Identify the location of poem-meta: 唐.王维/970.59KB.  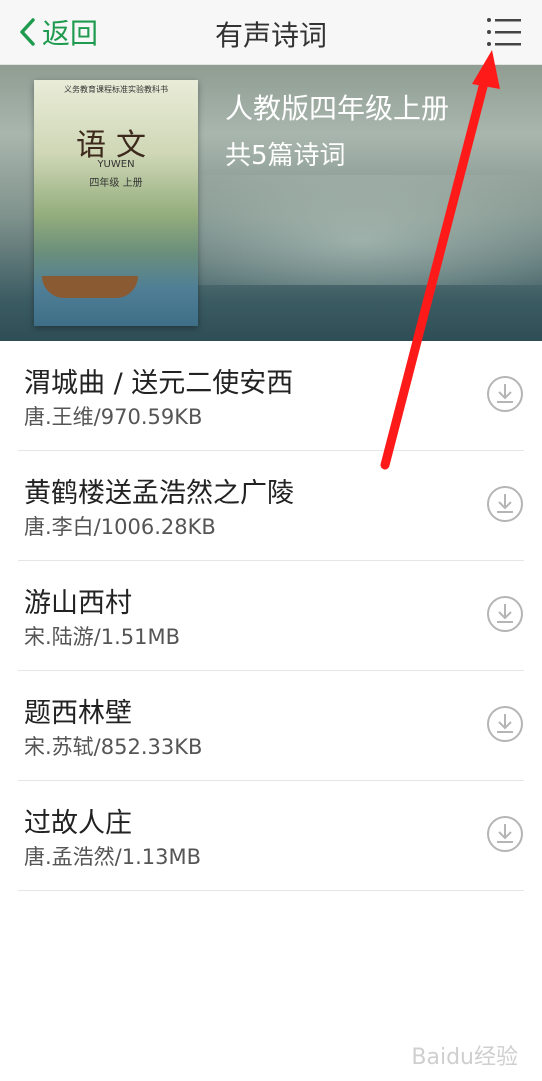
(113, 417).